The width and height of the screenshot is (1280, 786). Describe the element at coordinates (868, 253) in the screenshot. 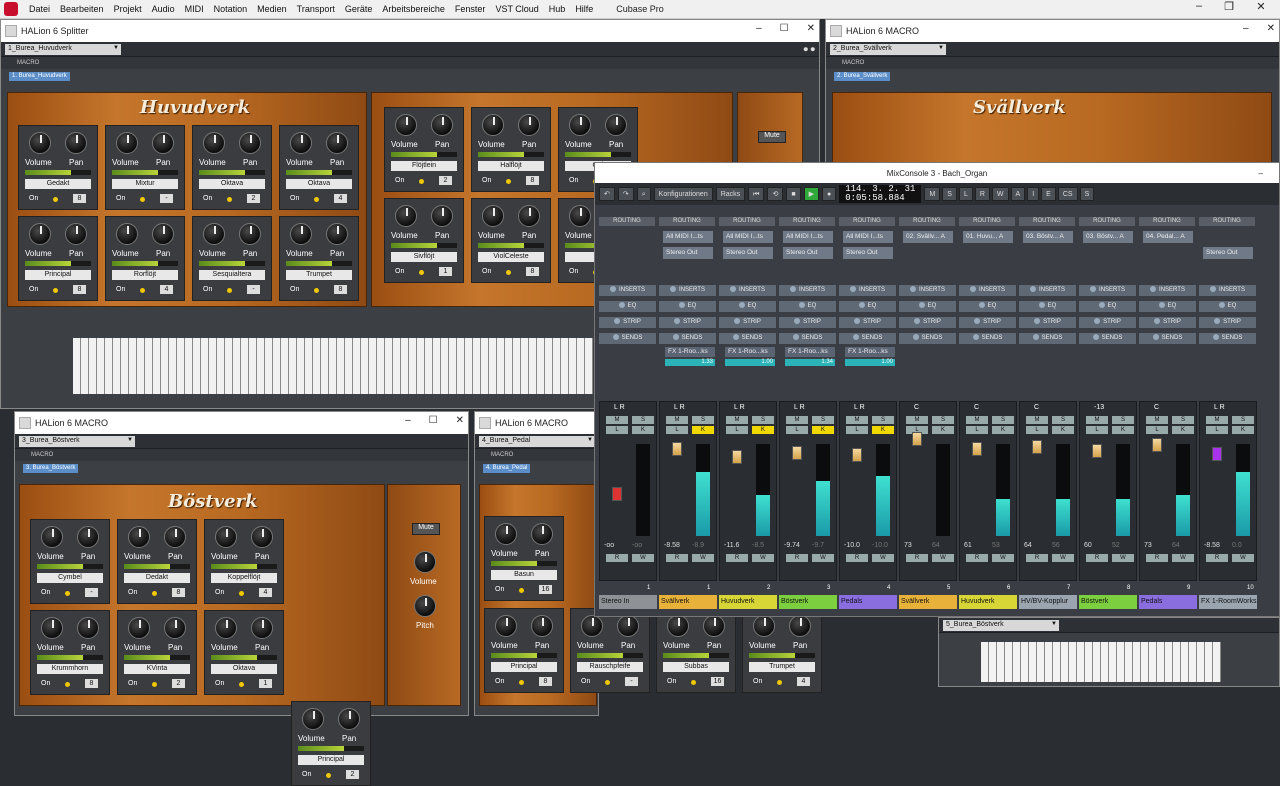

I see `routing-output: Stereo Out` at that location.